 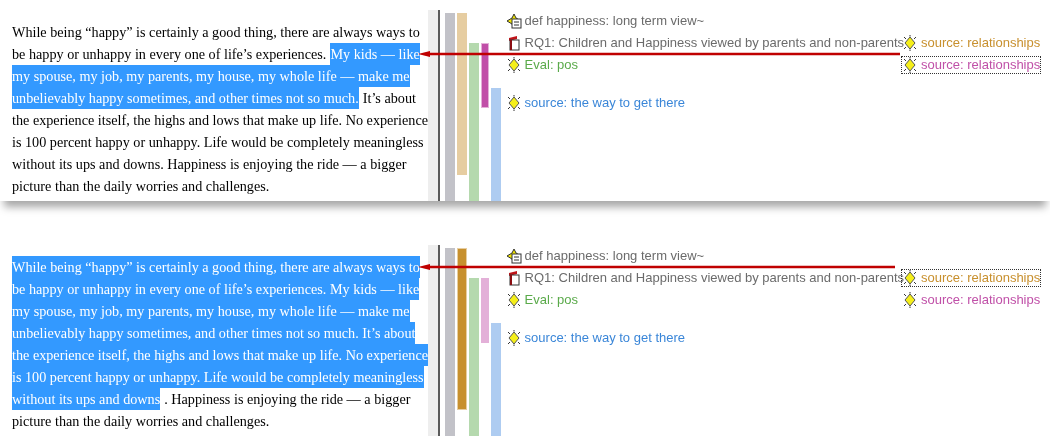 I want to click on selected-text: the experience itself, the highs and lows that make up life. No experience, so click(x=220, y=355).